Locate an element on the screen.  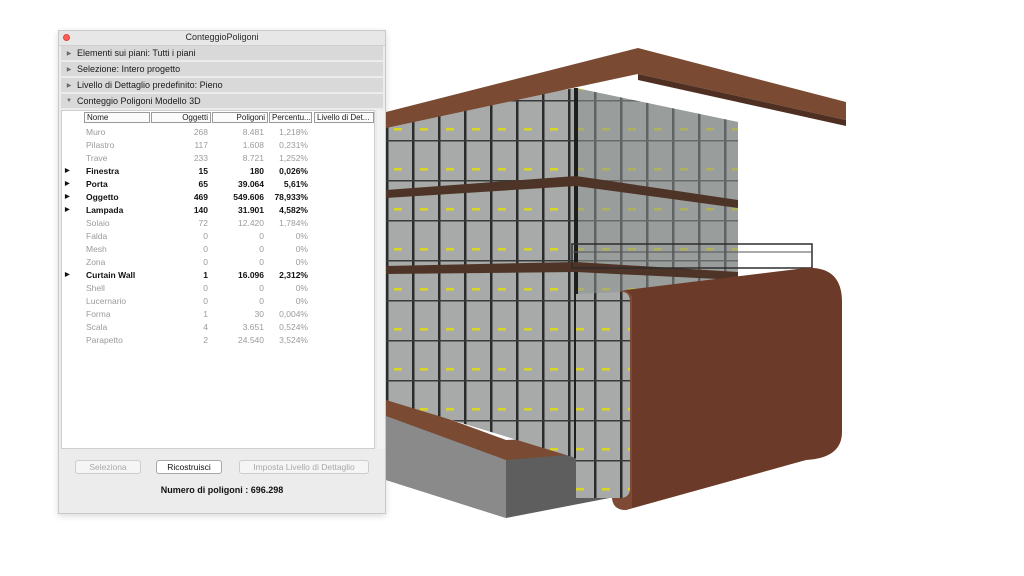
cell-nome: Muro is located at coordinates (96, 132).